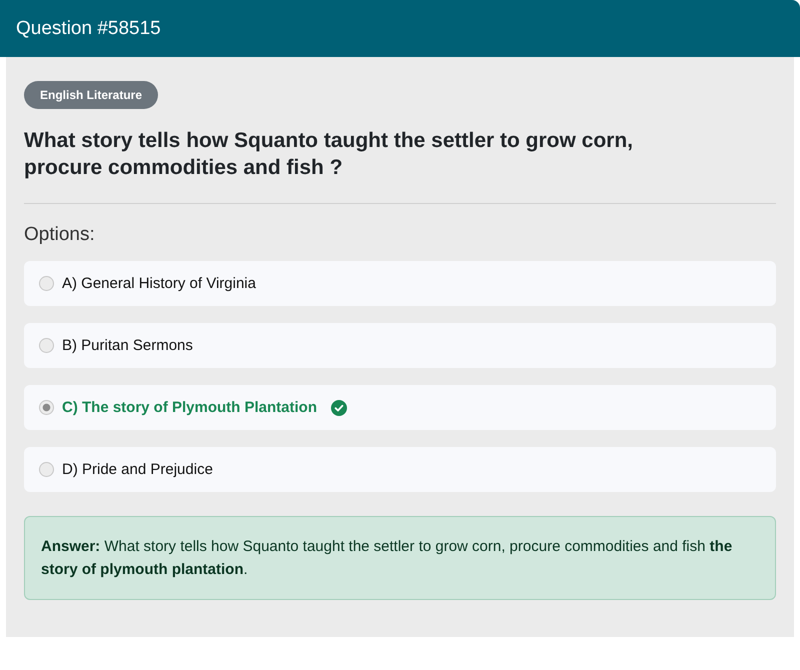  I want to click on option-row: D) Pride and Prejudice, so click(400, 469).